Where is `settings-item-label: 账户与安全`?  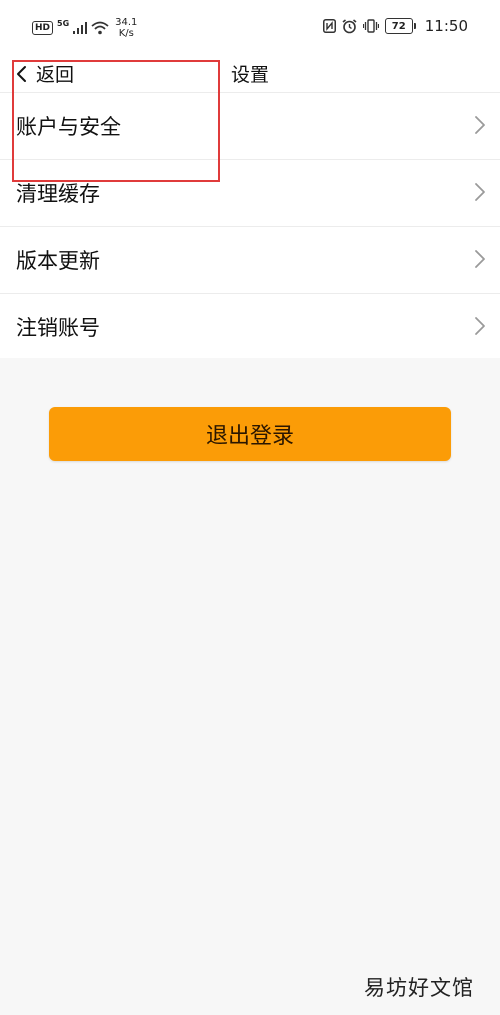 settings-item-label: 账户与安全 is located at coordinates (68, 127).